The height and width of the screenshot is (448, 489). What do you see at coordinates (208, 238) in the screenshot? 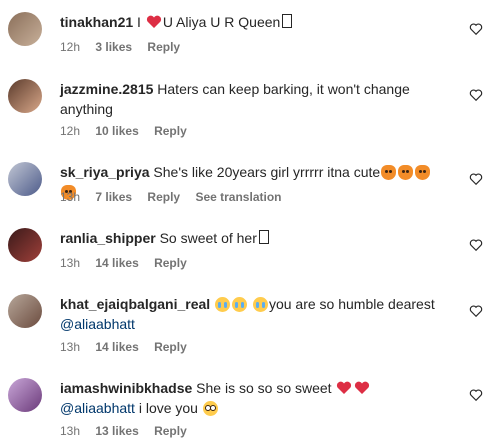
I see `comment-text: So sweet of her` at bounding box center [208, 238].